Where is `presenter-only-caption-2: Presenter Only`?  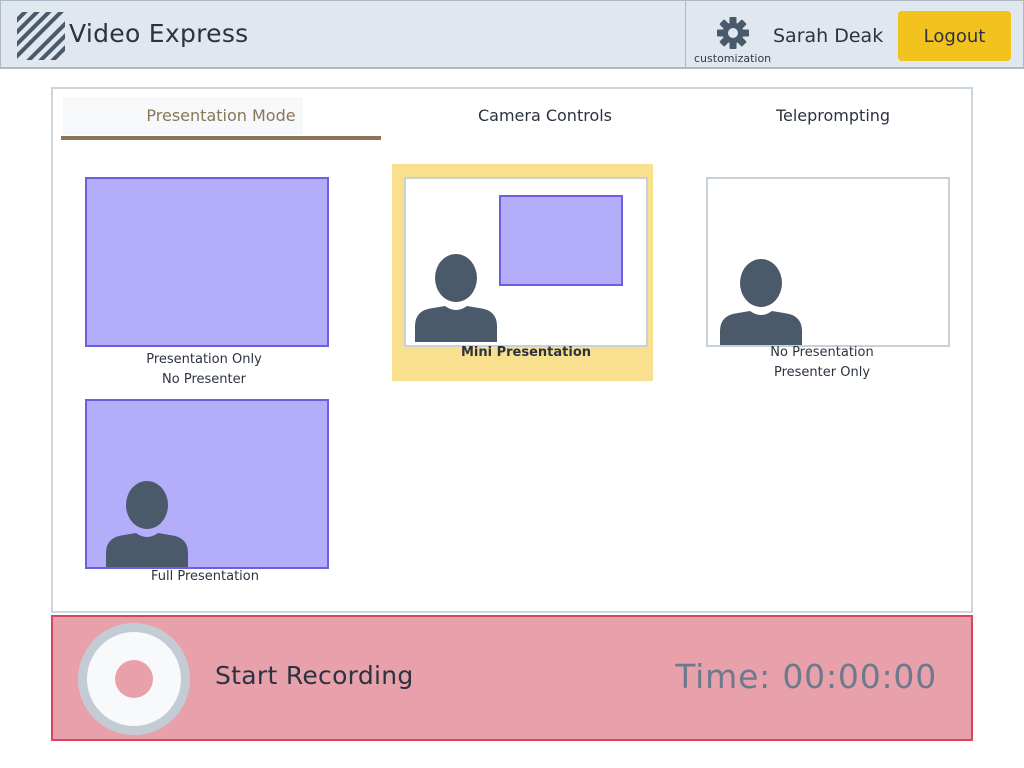 presenter-only-caption-2: Presenter Only is located at coordinates (822, 372).